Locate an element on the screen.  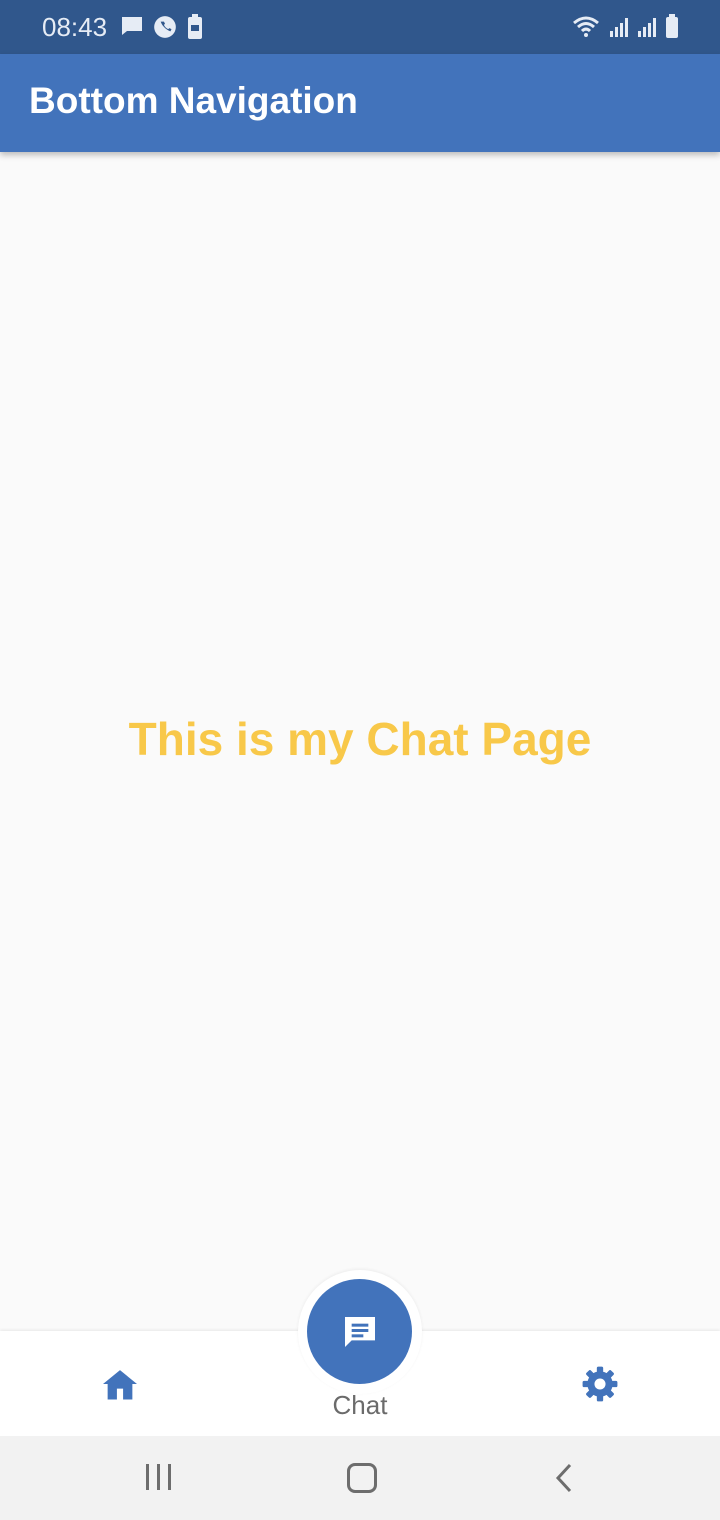
recents-button is located at coordinates (158, 1477).